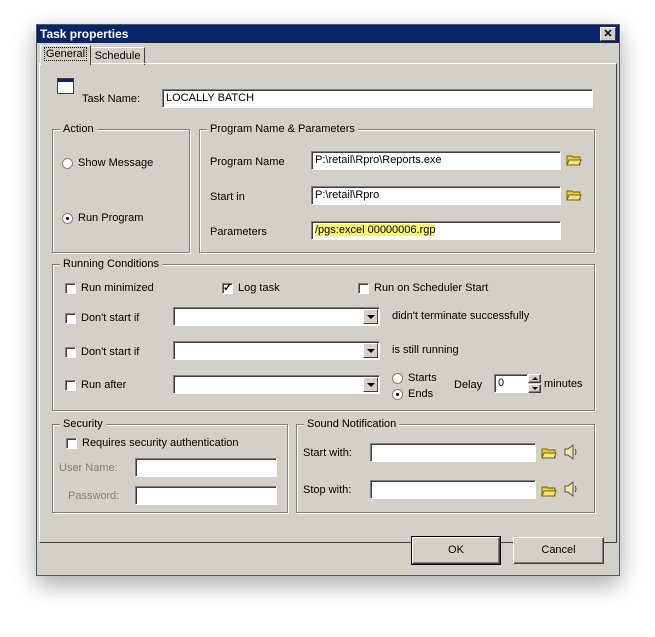 This screenshot has height=637, width=655. What do you see at coordinates (352, 424) in the screenshot?
I see `sound-notification-legend: Sound Notification` at bounding box center [352, 424].